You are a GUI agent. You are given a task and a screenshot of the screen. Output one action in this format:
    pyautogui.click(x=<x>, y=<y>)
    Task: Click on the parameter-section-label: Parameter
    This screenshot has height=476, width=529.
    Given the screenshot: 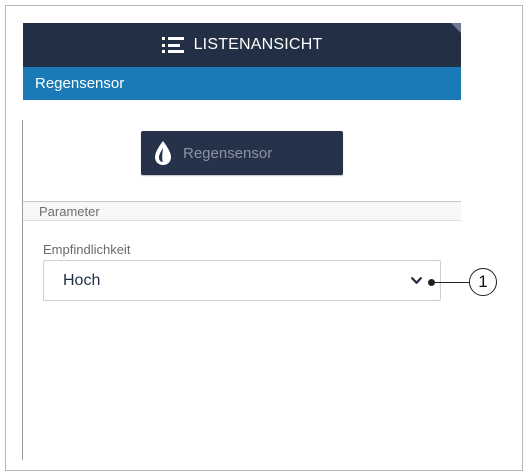 What is the action you would take?
    pyautogui.click(x=69, y=211)
    